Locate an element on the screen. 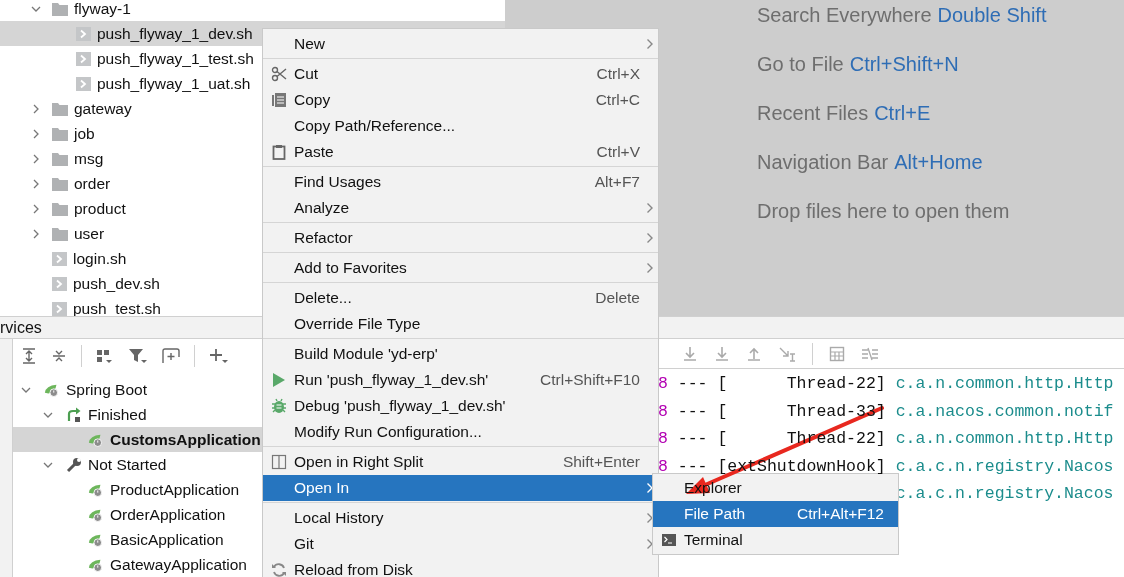  hint-text: Navigation Bar is located at coordinates (823, 162).